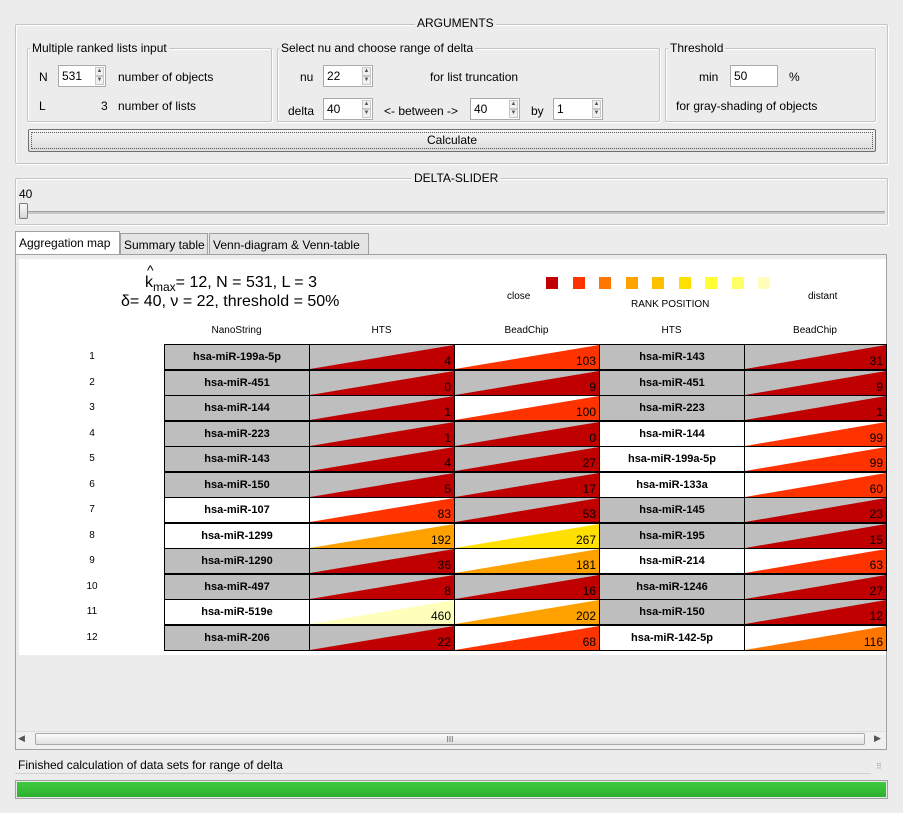 Image resolution: width=903 pixels, height=813 pixels. Describe the element at coordinates (815, 637) in the screenshot. I see `rank-cell: 116` at that location.